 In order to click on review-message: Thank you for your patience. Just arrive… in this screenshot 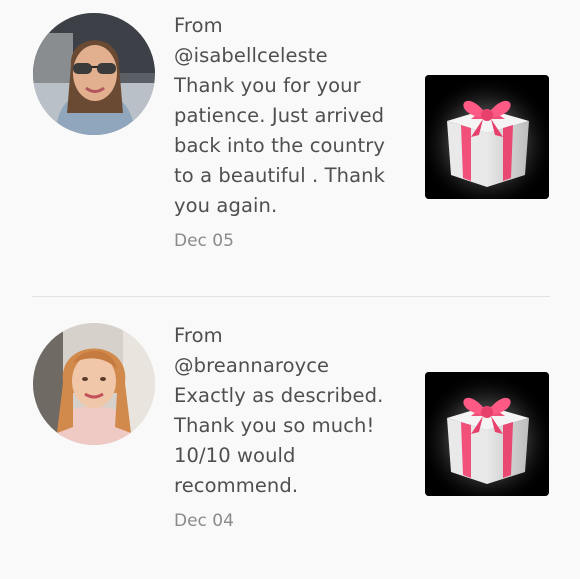, I will do `click(279, 145)`.